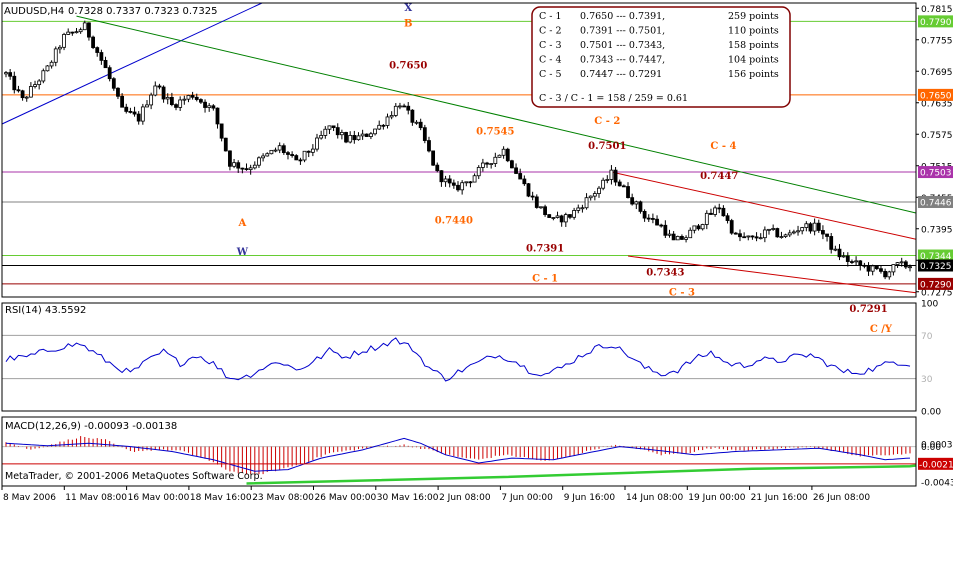 This screenshot has height=582, width=953. Describe the element at coordinates (622, 31) in the screenshot. I see `info-box-range: 0.7391 --- 0.7501,` at that location.